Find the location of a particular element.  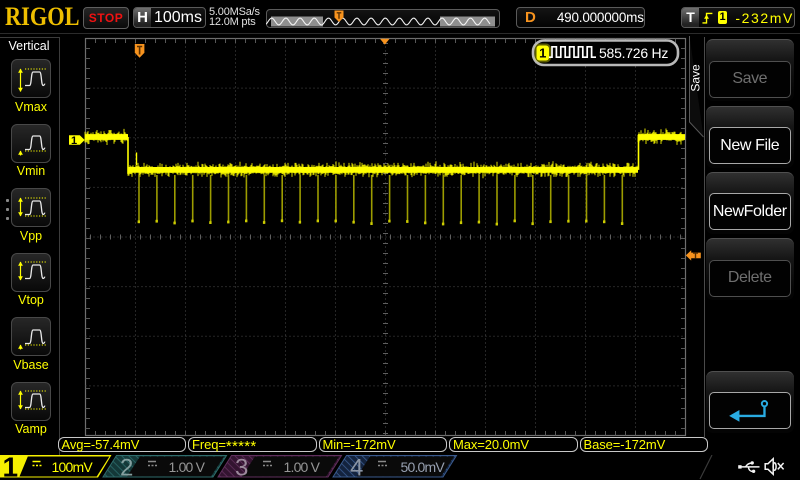

svg-text: 2 is located at coordinates (126, 467).